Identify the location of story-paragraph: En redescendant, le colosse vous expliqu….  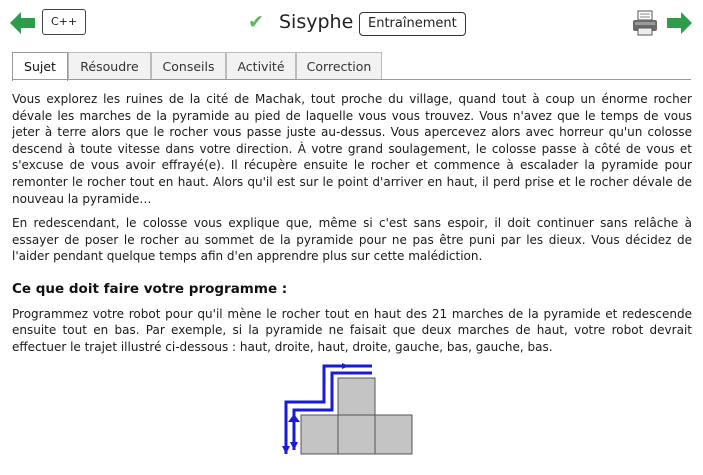
(352, 240).